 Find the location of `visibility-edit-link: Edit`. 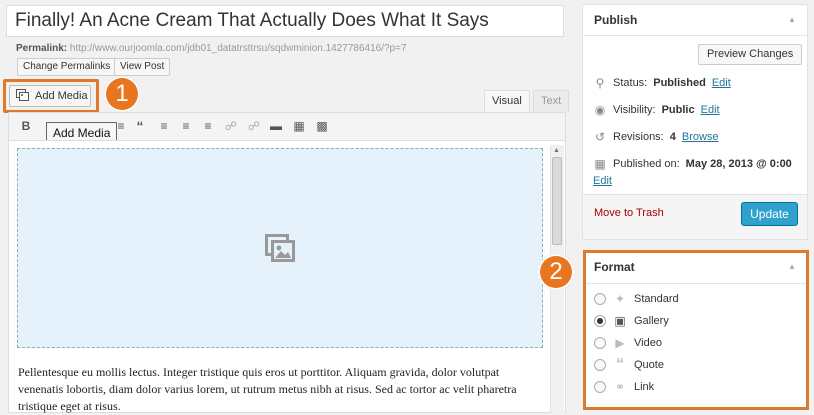

visibility-edit-link: Edit is located at coordinates (710, 110).